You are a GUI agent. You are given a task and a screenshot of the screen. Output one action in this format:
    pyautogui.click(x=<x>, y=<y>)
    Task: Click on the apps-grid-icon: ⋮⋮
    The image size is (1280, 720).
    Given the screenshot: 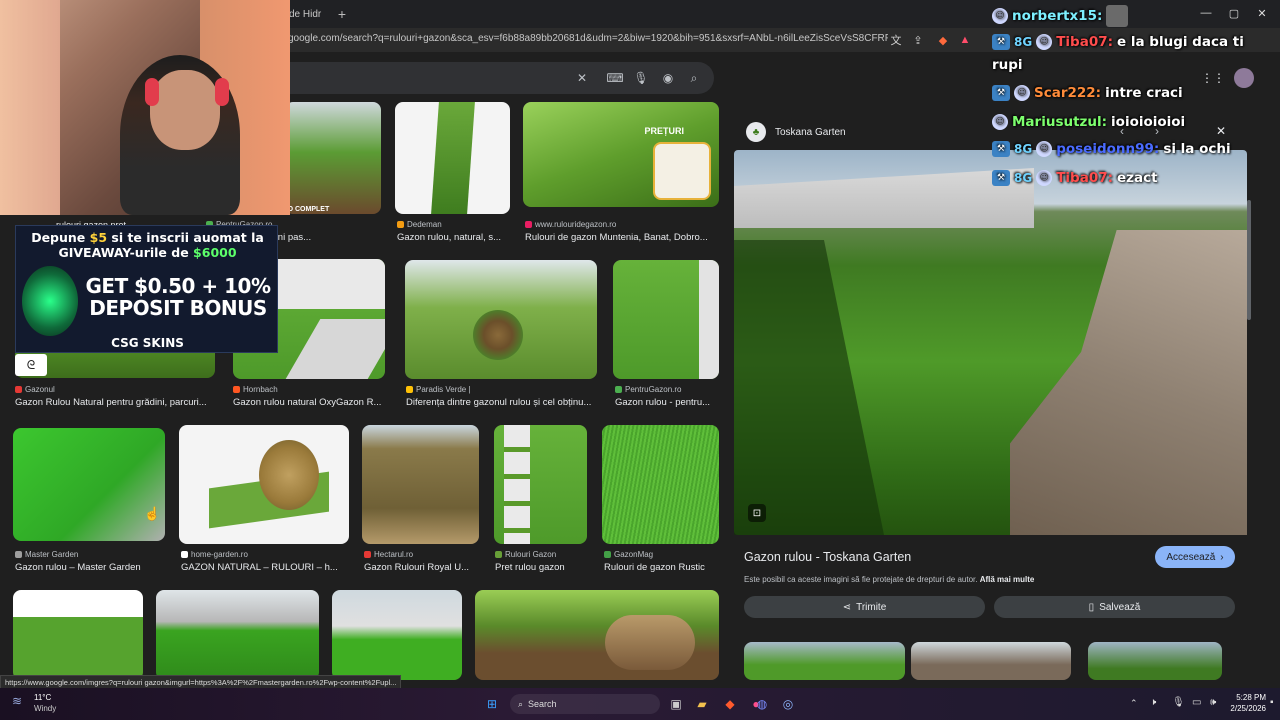 What is the action you would take?
    pyautogui.click(x=1213, y=78)
    